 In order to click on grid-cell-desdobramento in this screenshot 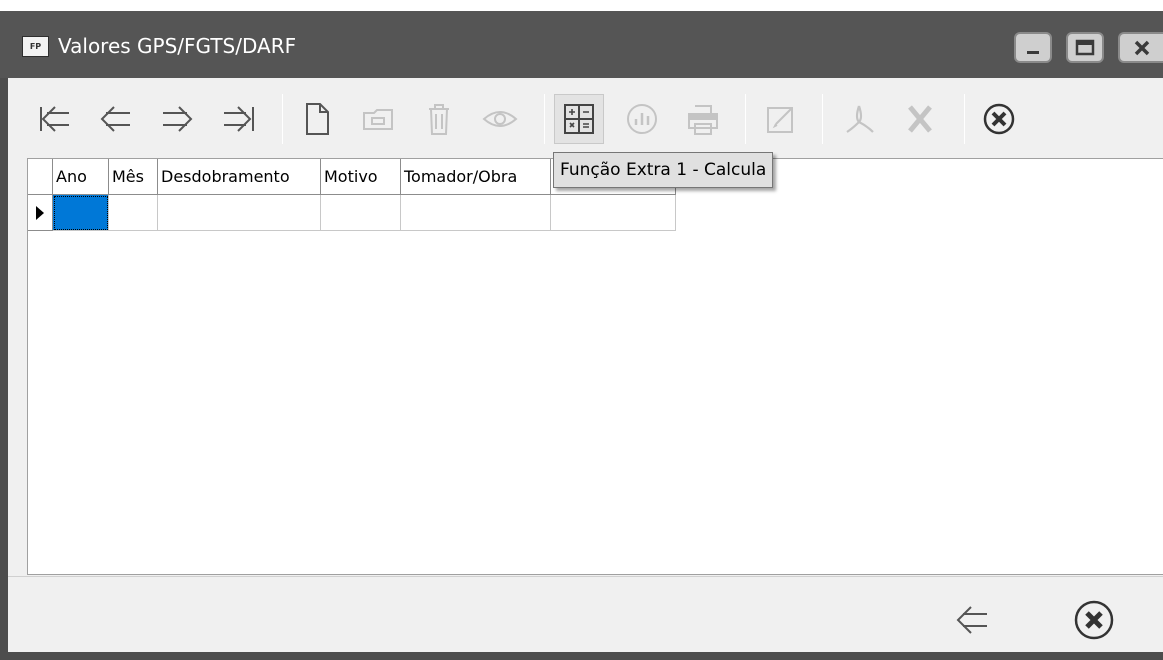, I will do `click(239, 213)`.